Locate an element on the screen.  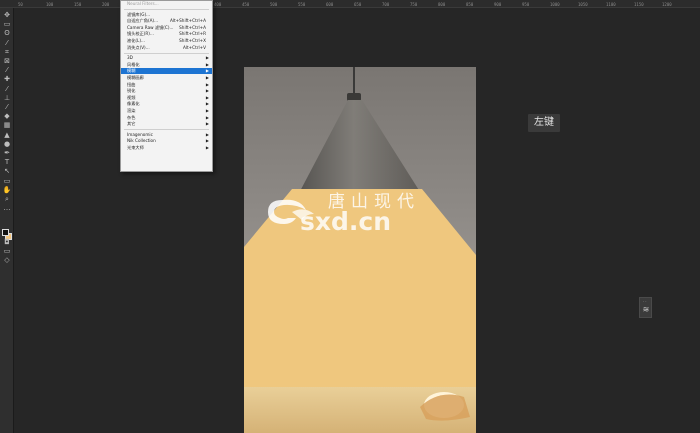
menu-item-shortcut: Alt+Shift+Ctrl+A is located at coordinates (187, 21).